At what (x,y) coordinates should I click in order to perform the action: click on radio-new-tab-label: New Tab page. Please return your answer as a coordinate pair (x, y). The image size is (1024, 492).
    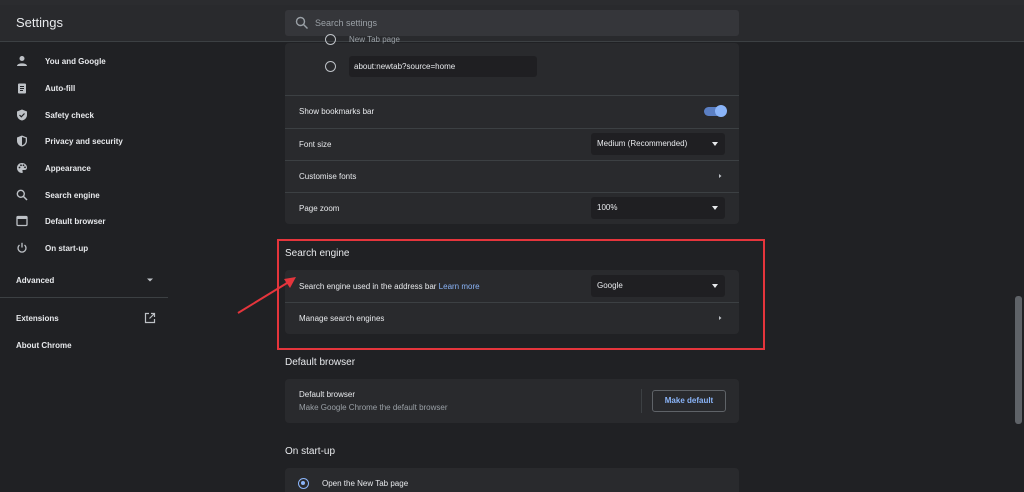
    Looking at the image, I should click on (374, 39).